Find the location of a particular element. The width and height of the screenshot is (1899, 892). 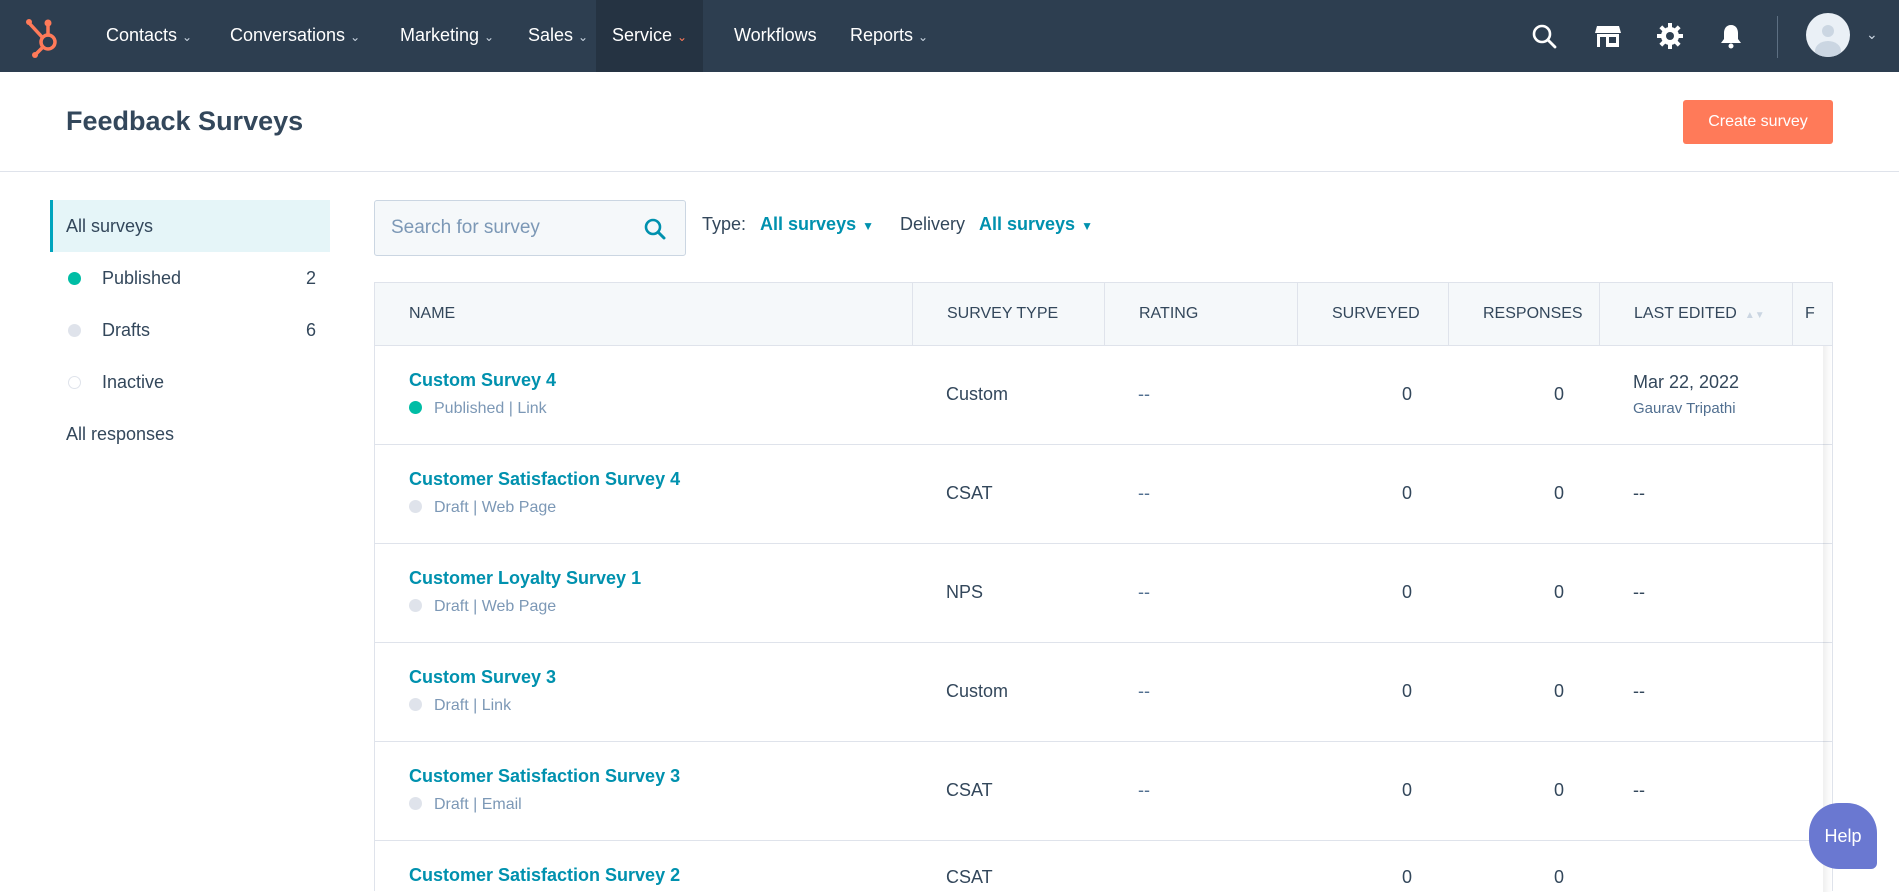

search-input is located at coordinates (500, 228).